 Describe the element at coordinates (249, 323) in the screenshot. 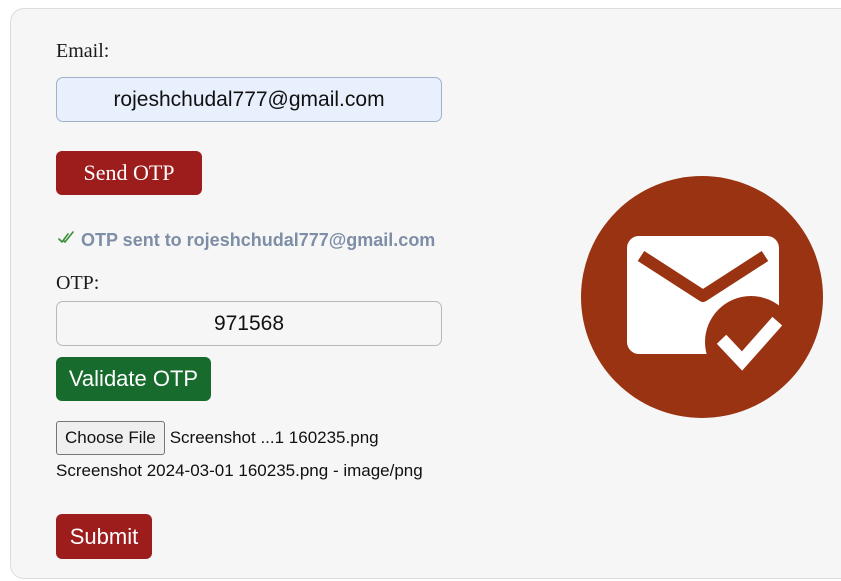

I see `otp-input` at that location.